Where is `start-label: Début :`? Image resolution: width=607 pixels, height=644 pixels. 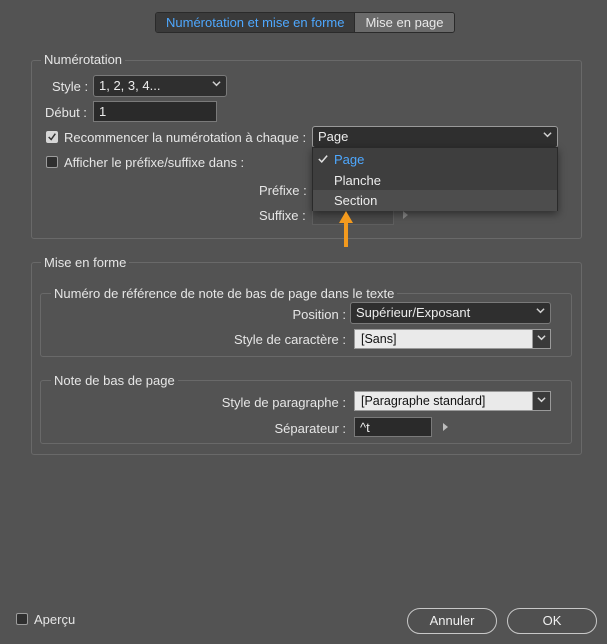 start-label: Début : is located at coordinates (66, 112).